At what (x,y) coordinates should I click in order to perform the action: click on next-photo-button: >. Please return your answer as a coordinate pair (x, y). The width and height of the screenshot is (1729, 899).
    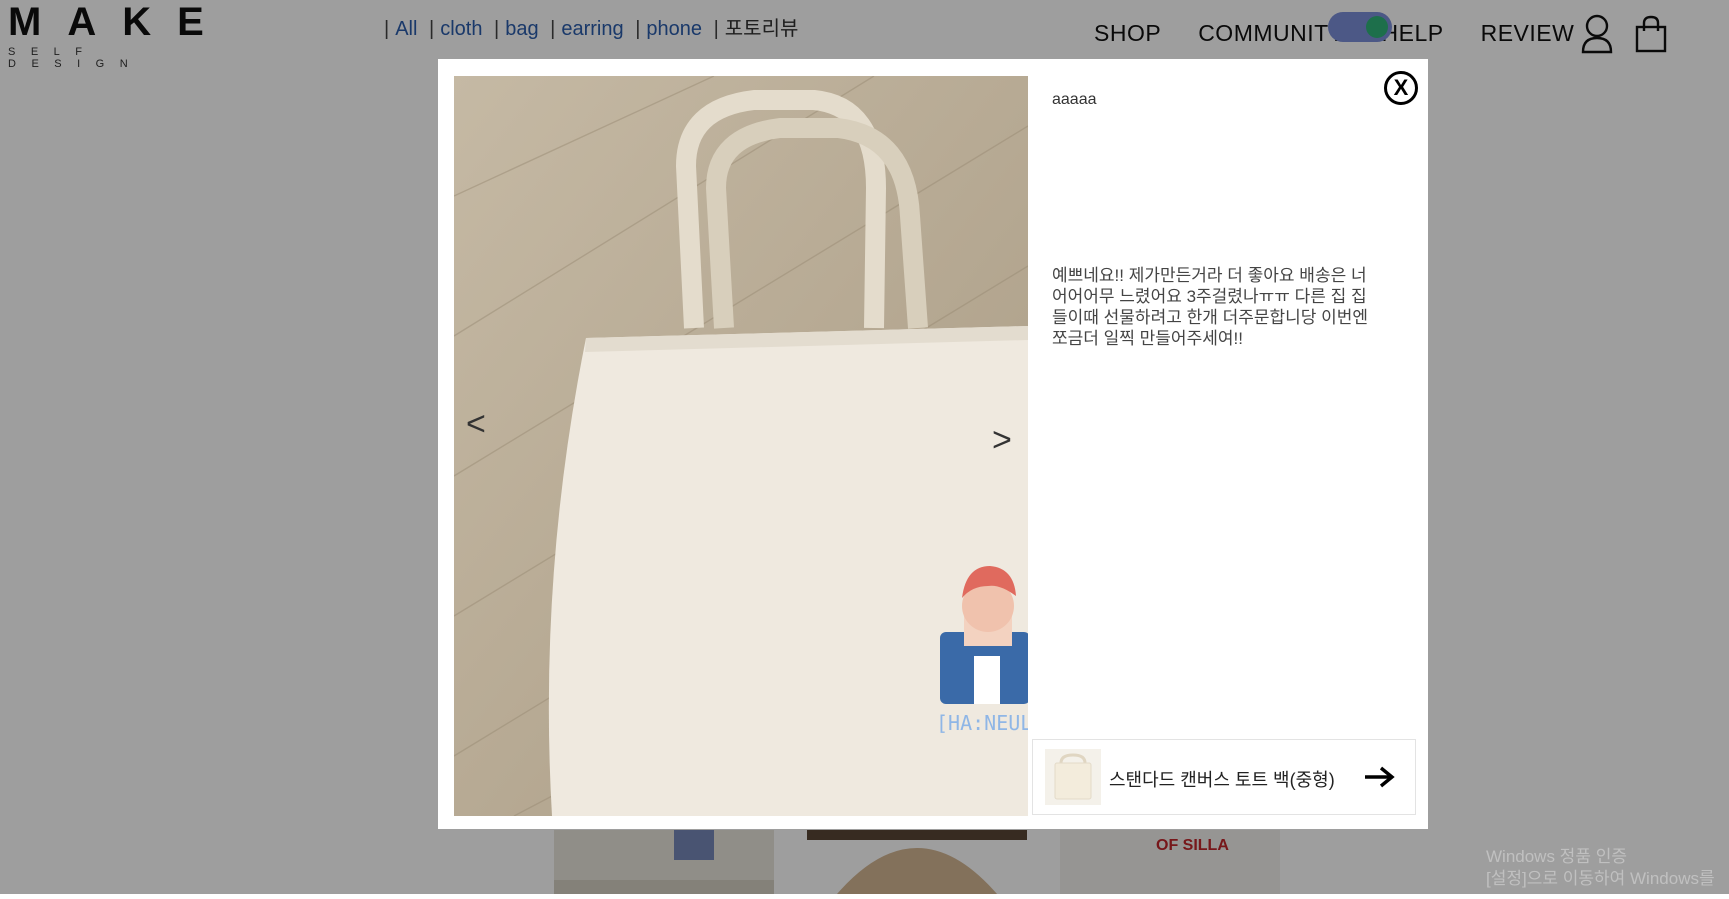
    Looking at the image, I should click on (1002, 440).